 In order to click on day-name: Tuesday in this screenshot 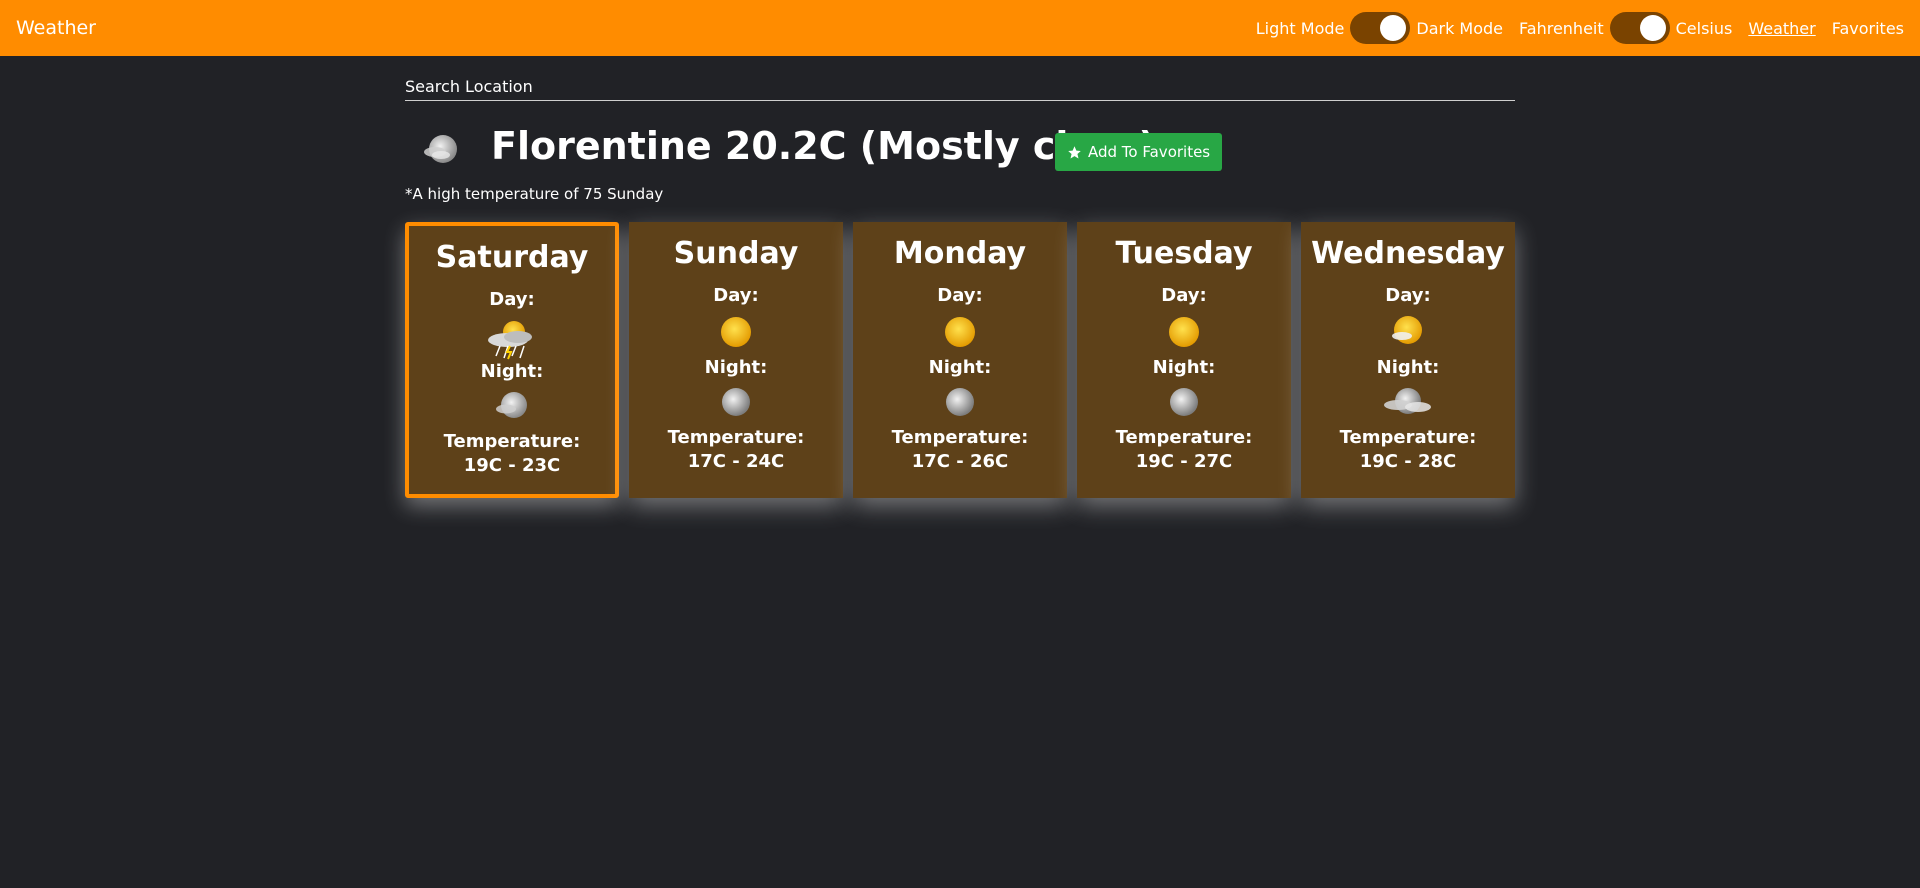, I will do `click(1184, 253)`.